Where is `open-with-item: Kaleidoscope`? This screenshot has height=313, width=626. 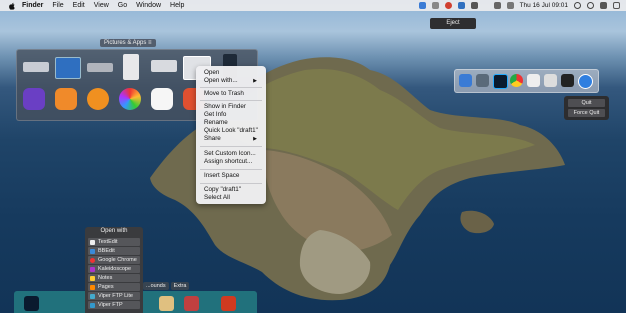 open-with-item: Kaleidoscope is located at coordinates (114, 269).